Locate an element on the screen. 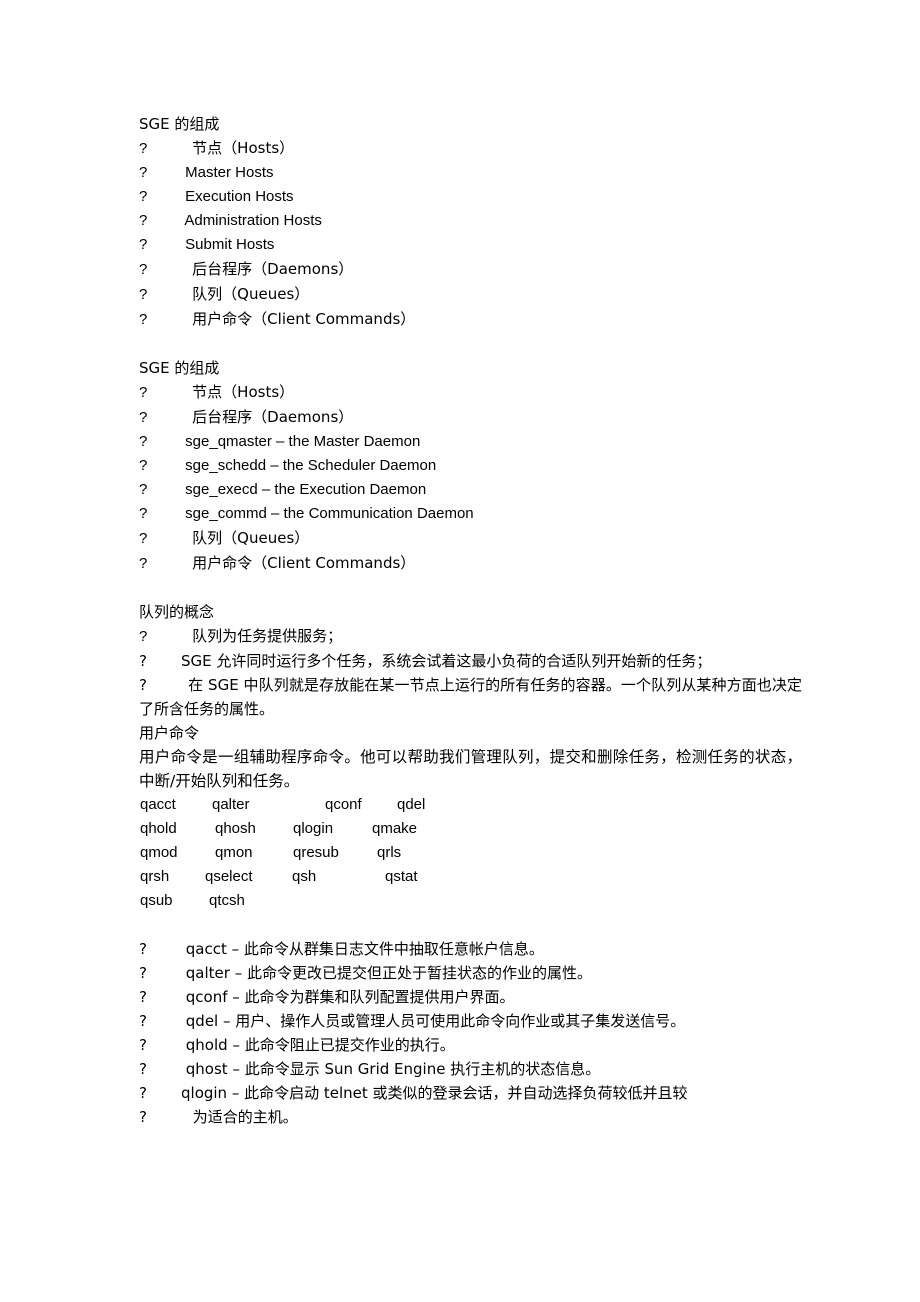 The height and width of the screenshot is (1302, 920). list-item: ? qconf – 此命令为群集和队列配置提供用户界面。 is located at coordinates (470, 997).